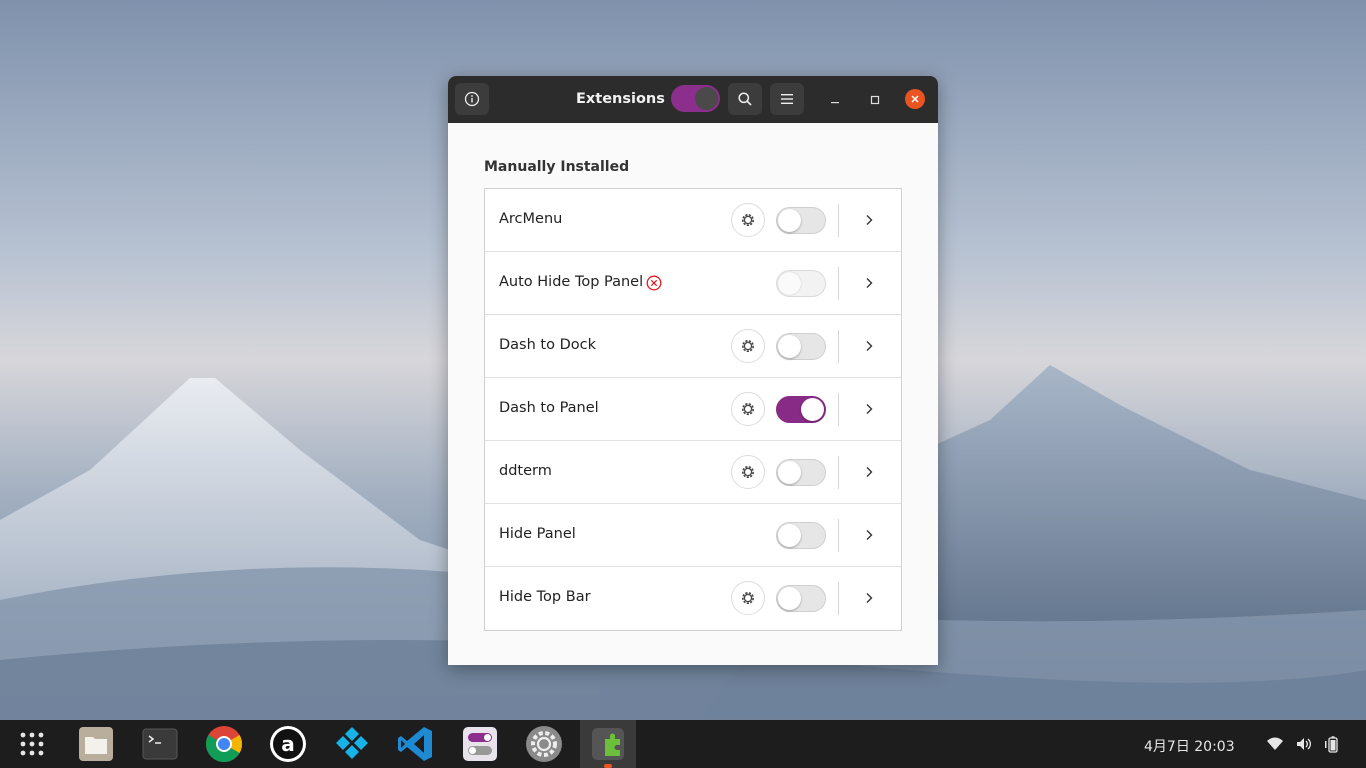 This screenshot has width=1366, height=768. I want to click on extension-row-auto-hide-top-panel: Auto Hide Top Panel, so click(693, 283).